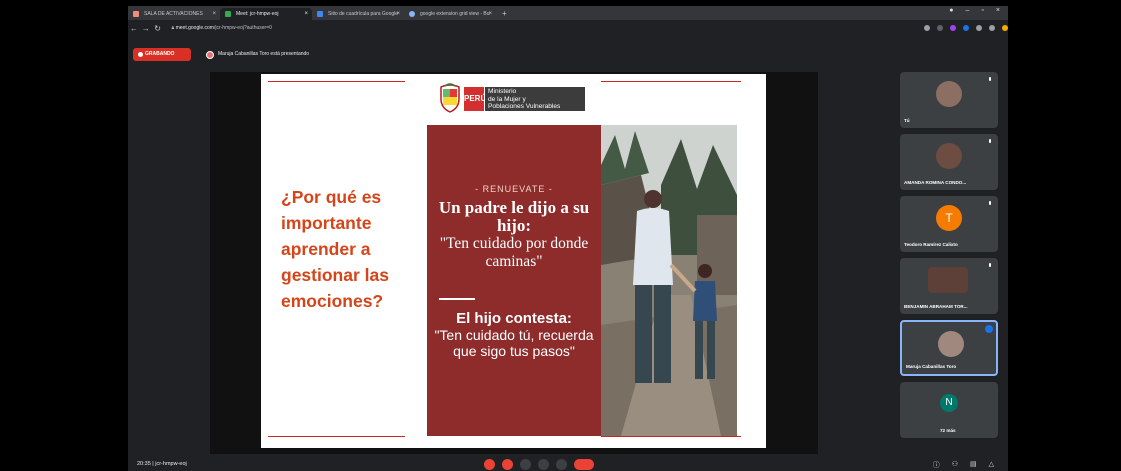 This screenshot has width=1121, height=471. What do you see at coordinates (507, 464) in the screenshot?
I see `camera-toggle-button` at bounding box center [507, 464].